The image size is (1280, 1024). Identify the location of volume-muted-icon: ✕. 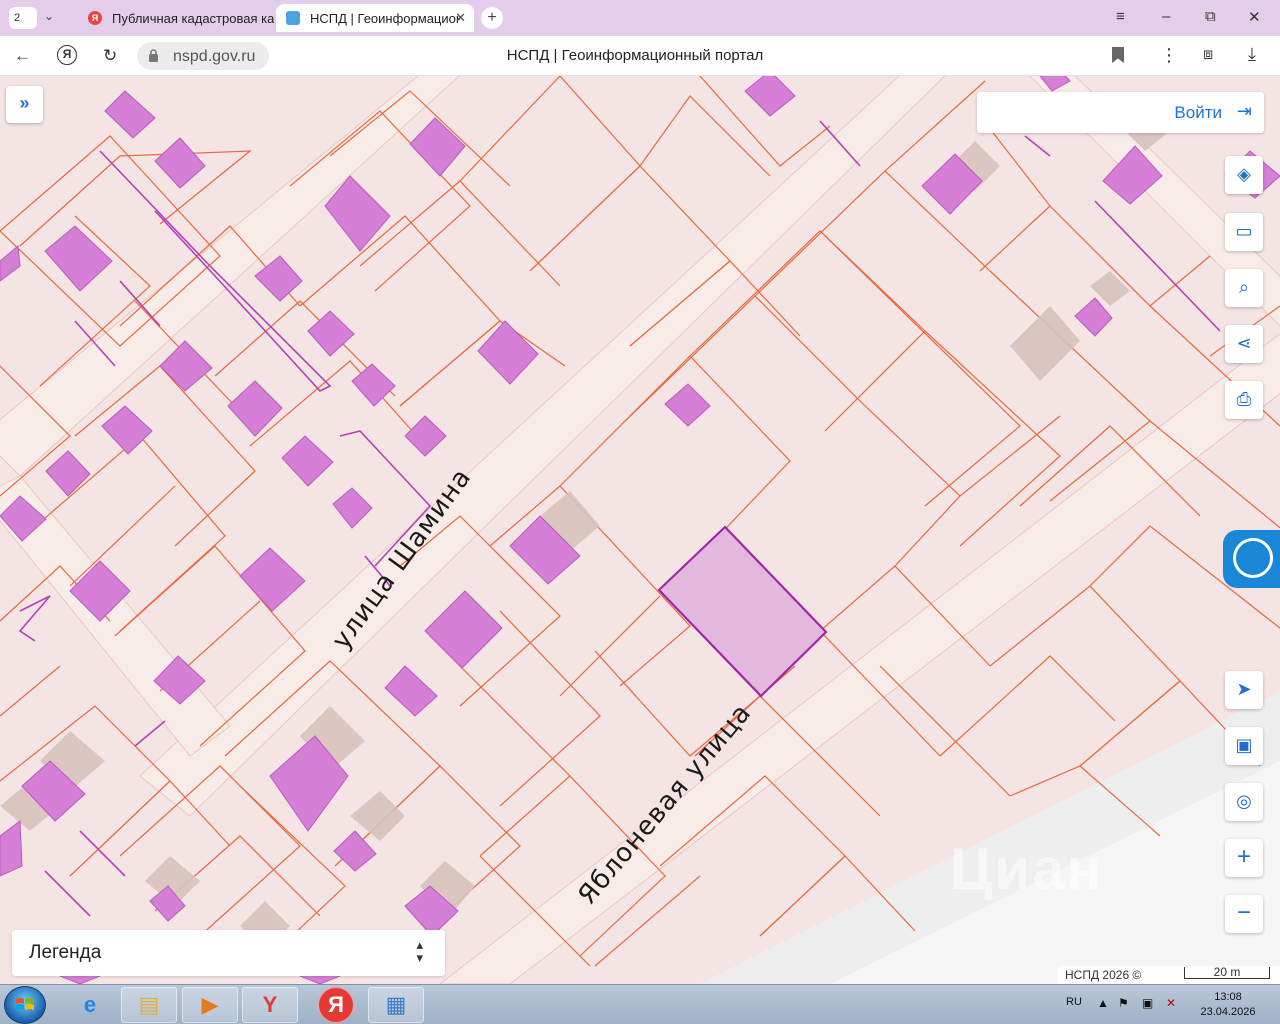
(1171, 1003).